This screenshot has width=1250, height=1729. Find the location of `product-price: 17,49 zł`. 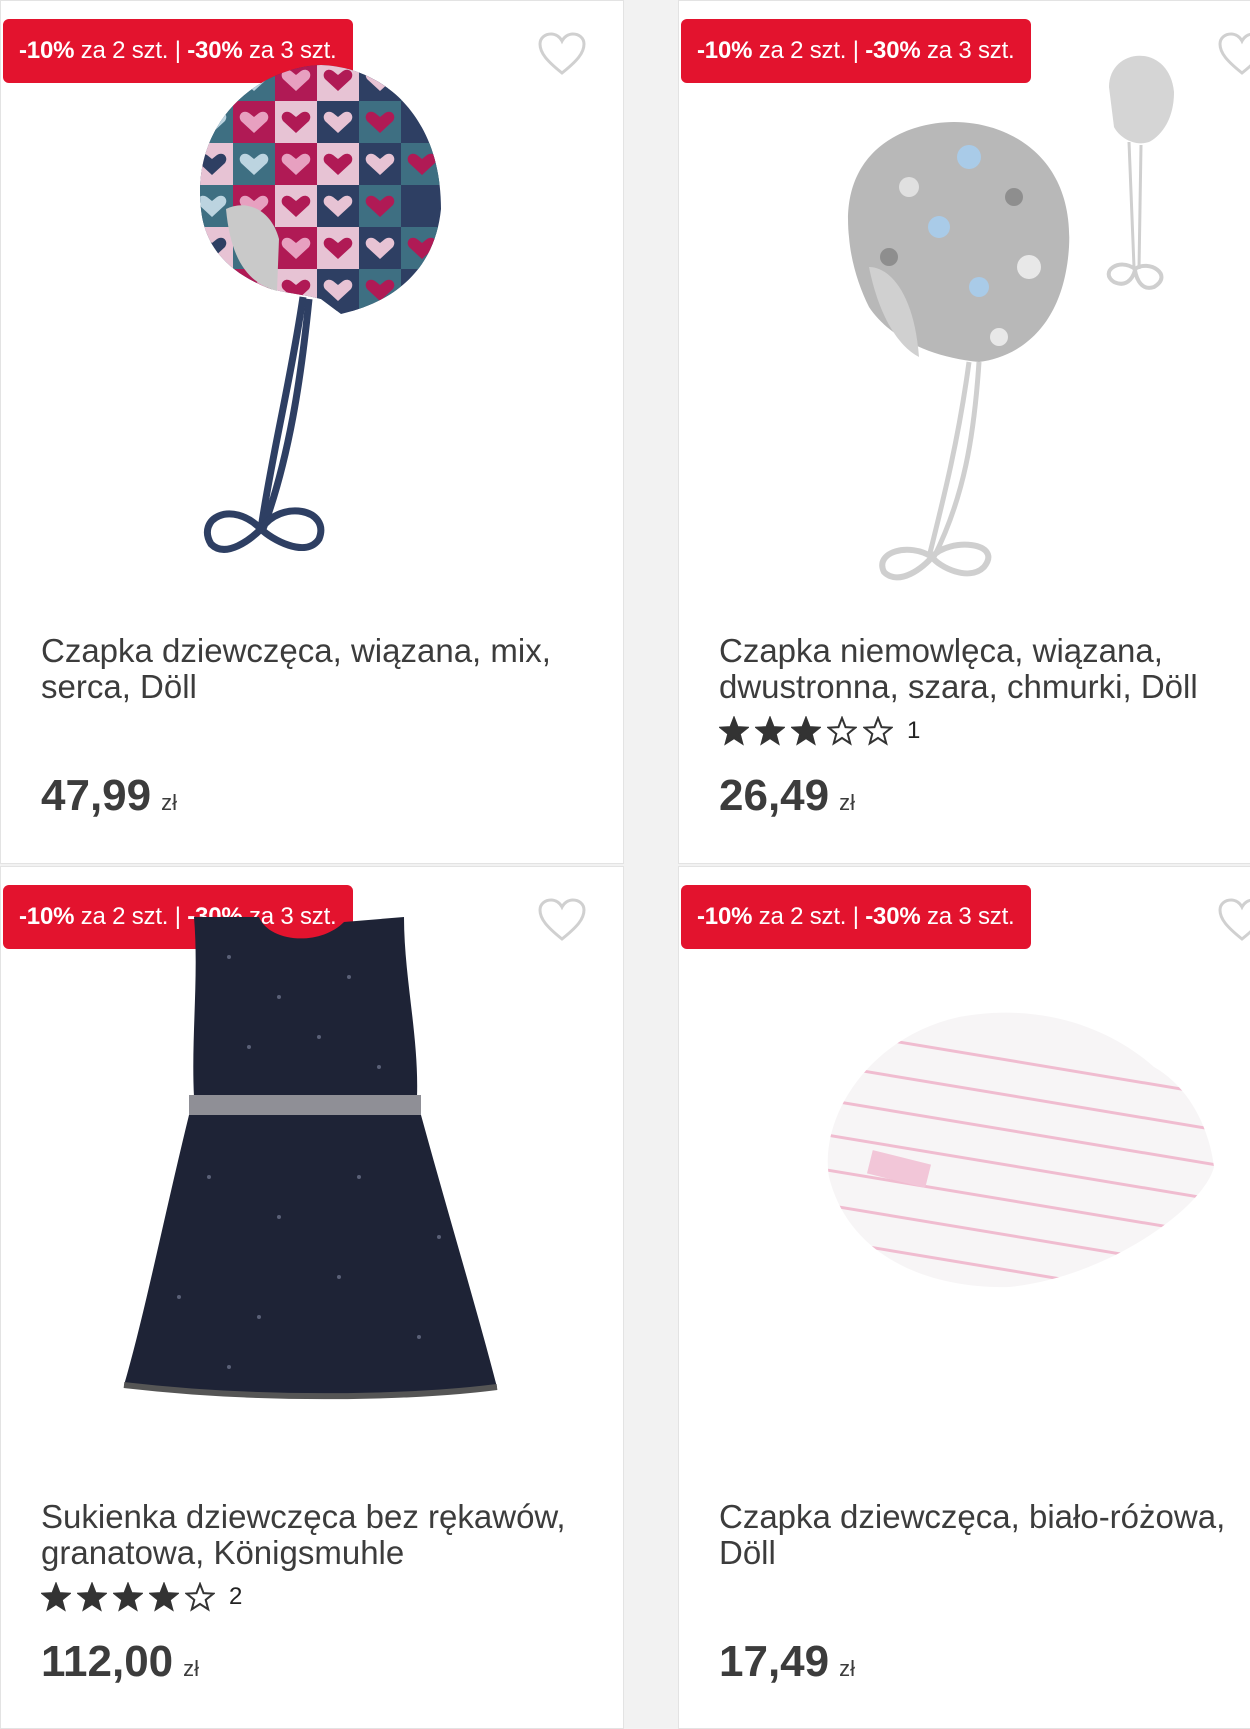

product-price: 17,49 zł is located at coordinates (787, 1662).